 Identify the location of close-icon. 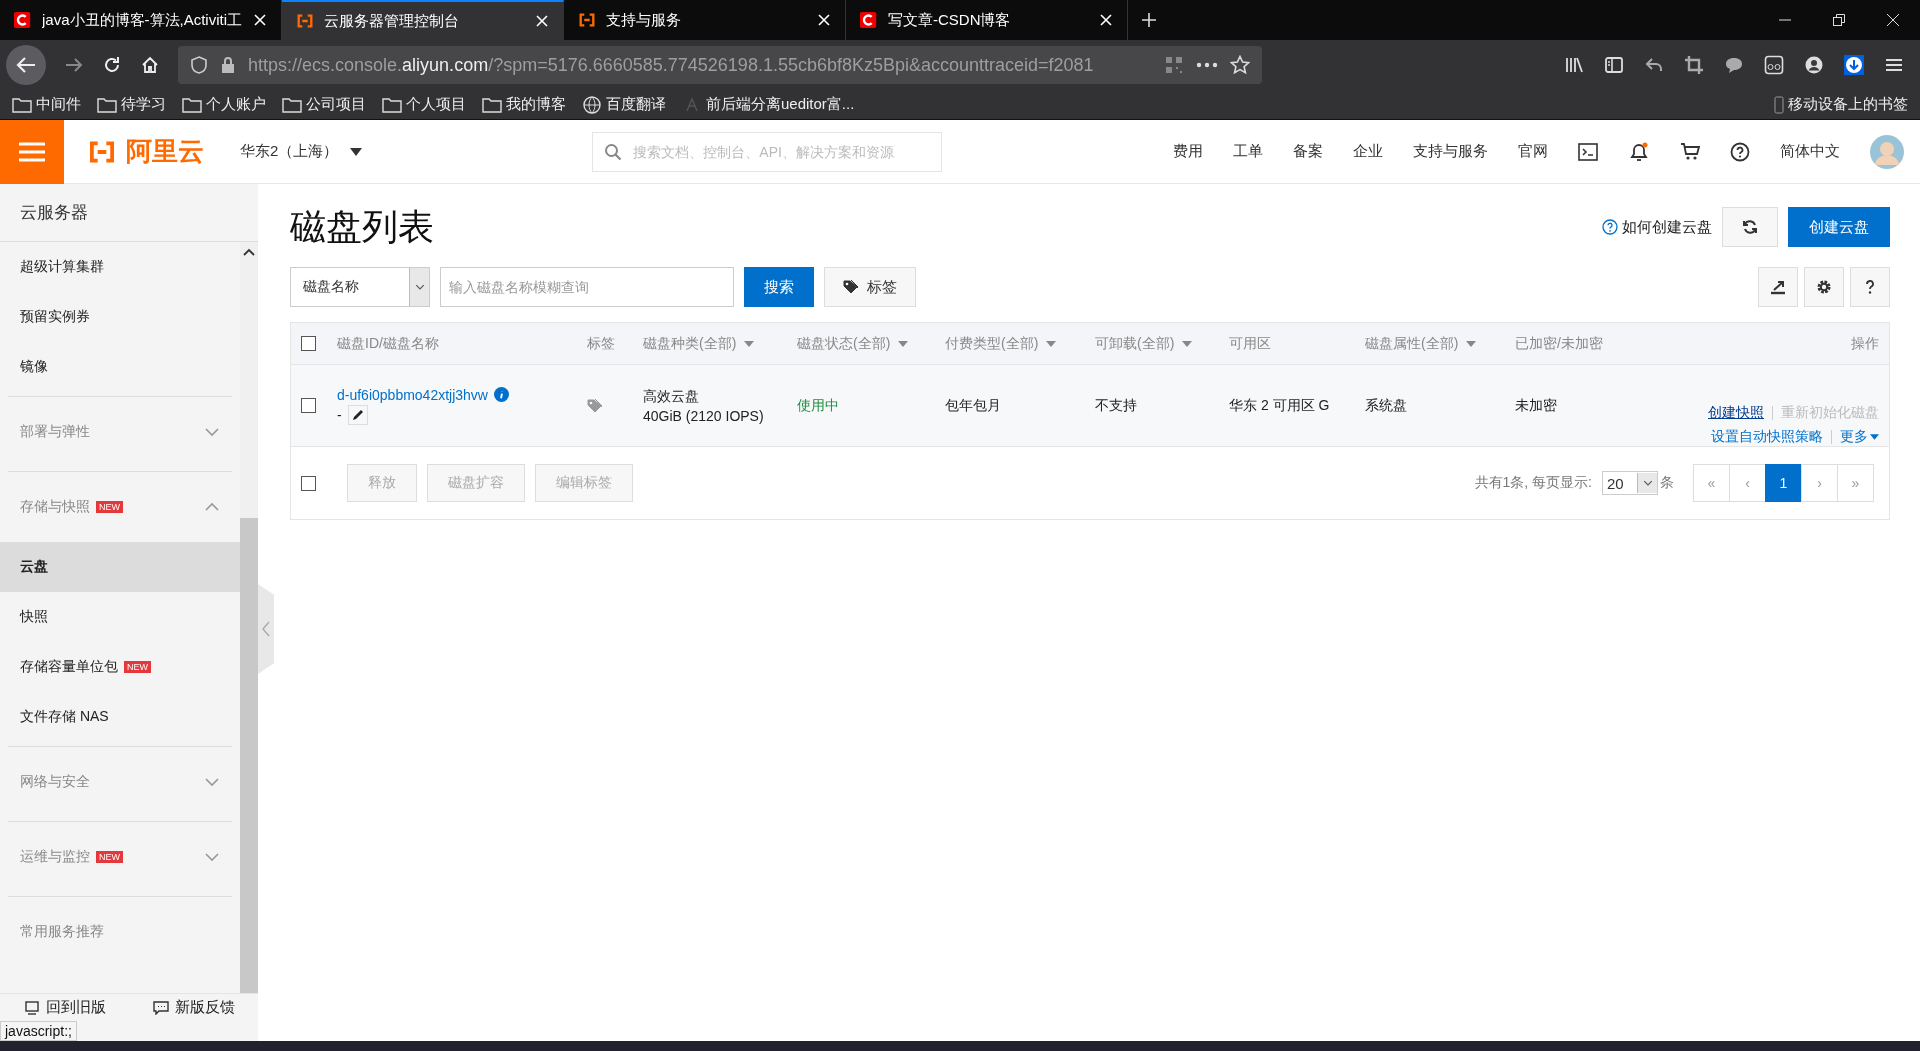
(1893, 20).